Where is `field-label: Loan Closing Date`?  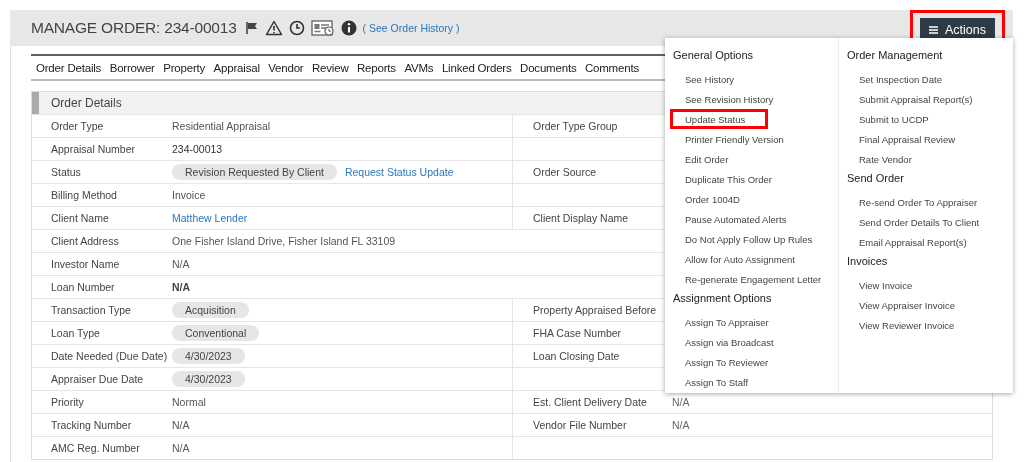
field-label: Loan Closing Date is located at coordinates (576, 356).